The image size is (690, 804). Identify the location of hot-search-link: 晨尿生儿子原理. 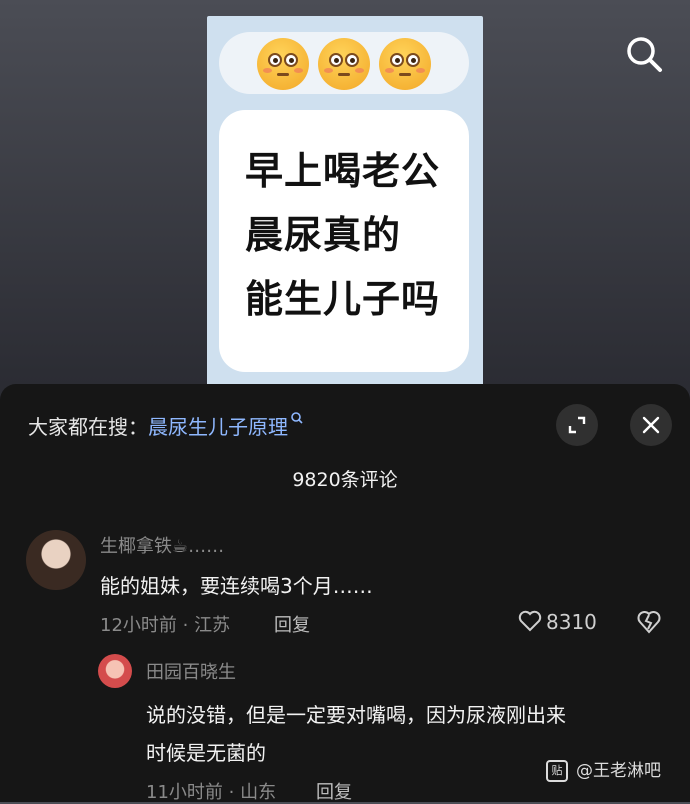
(218, 427).